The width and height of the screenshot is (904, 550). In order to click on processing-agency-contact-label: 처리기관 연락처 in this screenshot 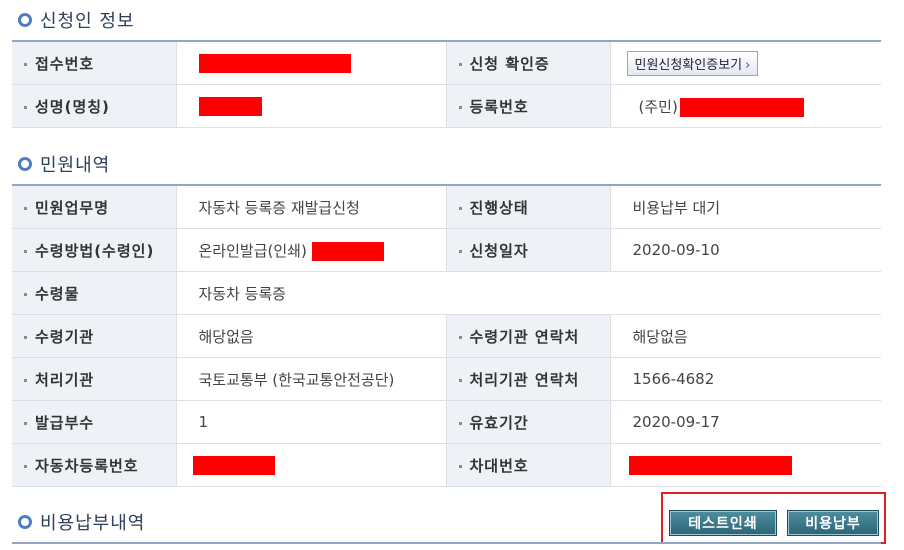, I will do `click(524, 379)`.